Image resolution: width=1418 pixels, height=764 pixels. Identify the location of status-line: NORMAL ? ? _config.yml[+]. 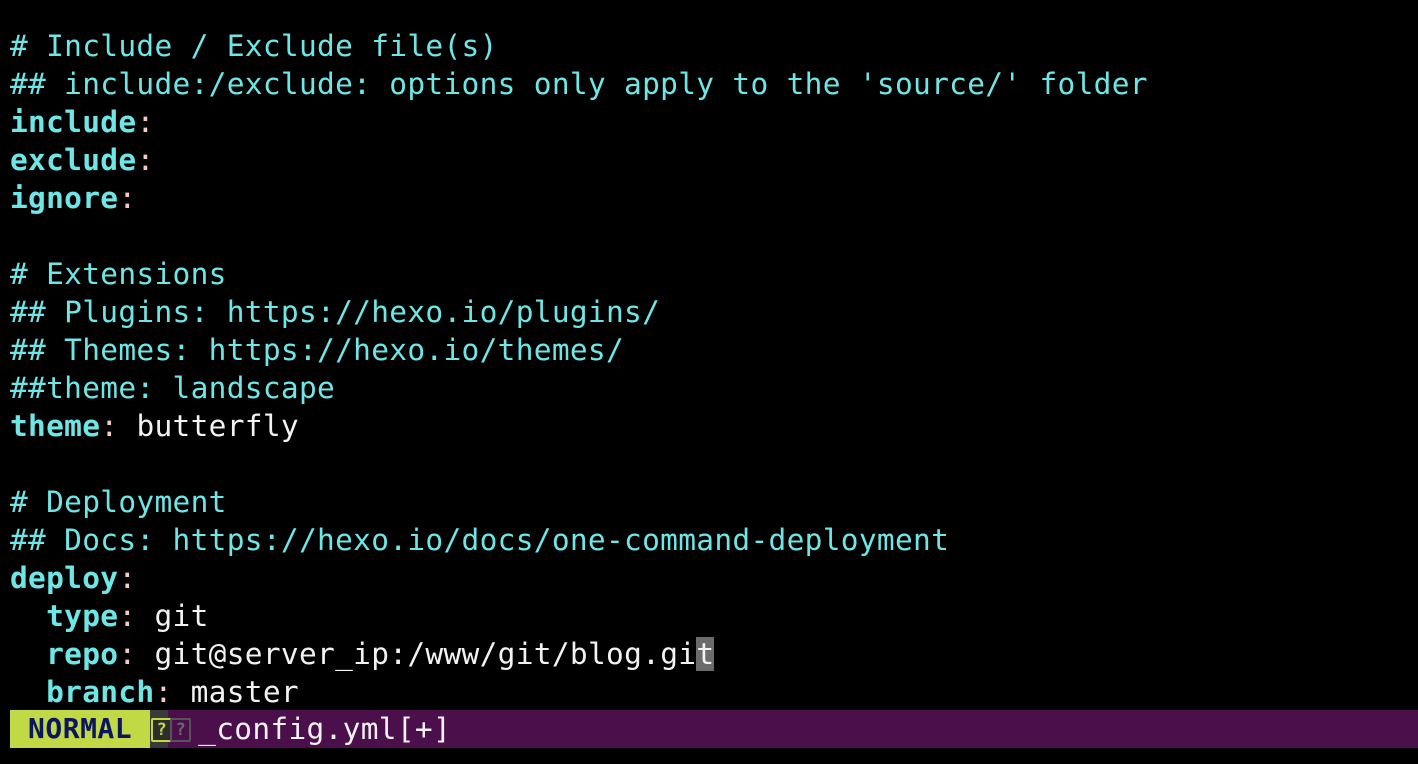
(714, 729).